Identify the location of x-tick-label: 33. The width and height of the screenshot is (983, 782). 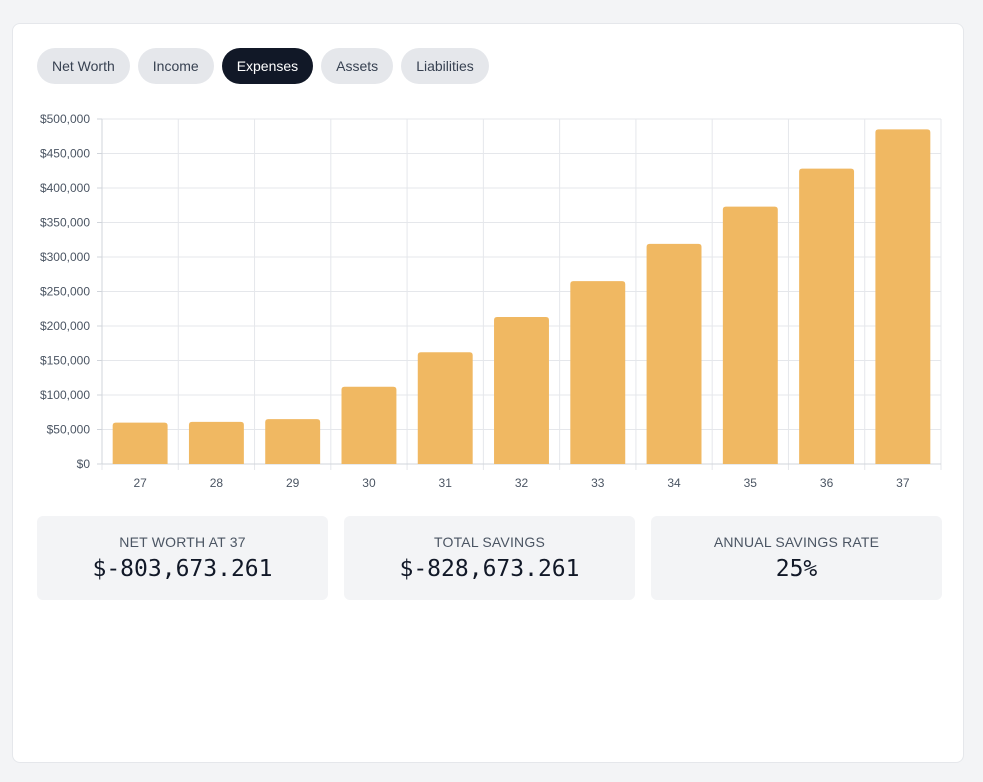
(598, 483).